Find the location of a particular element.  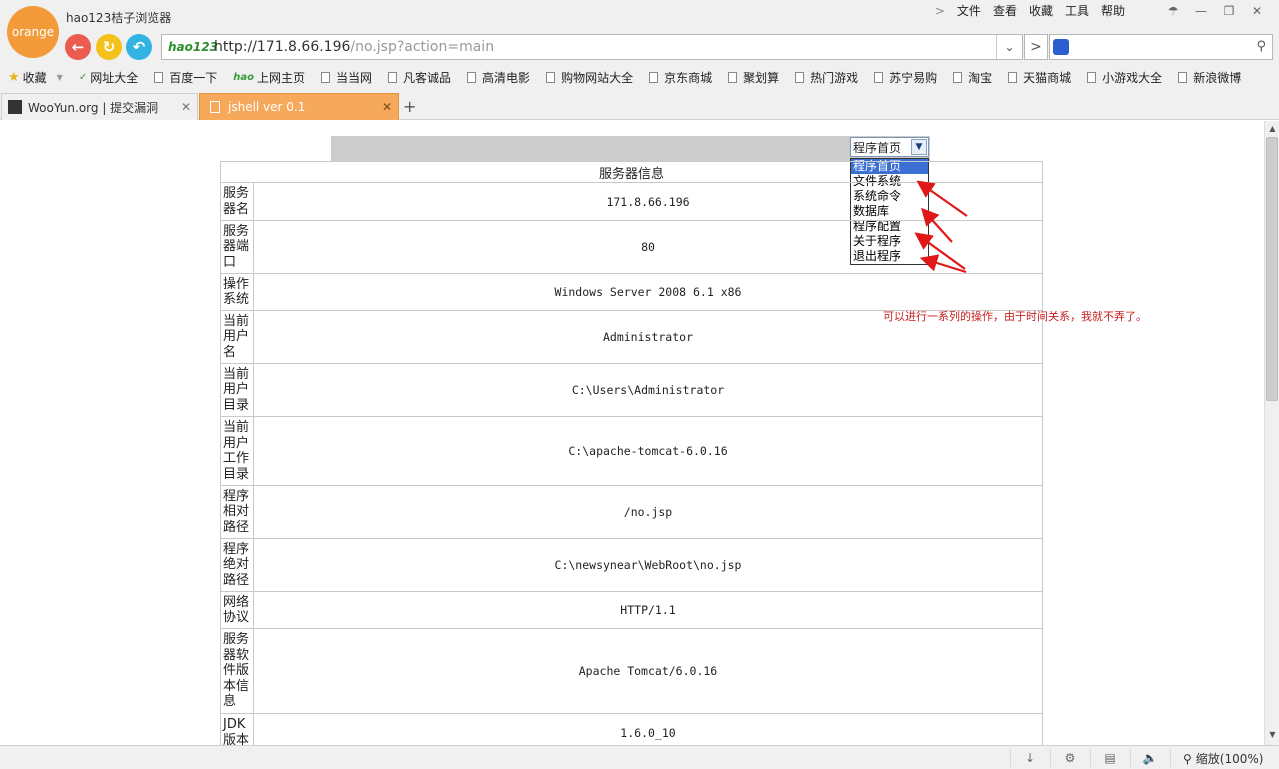

row-label: 服务器软件版本信息 is located at coordinates (237, 671).